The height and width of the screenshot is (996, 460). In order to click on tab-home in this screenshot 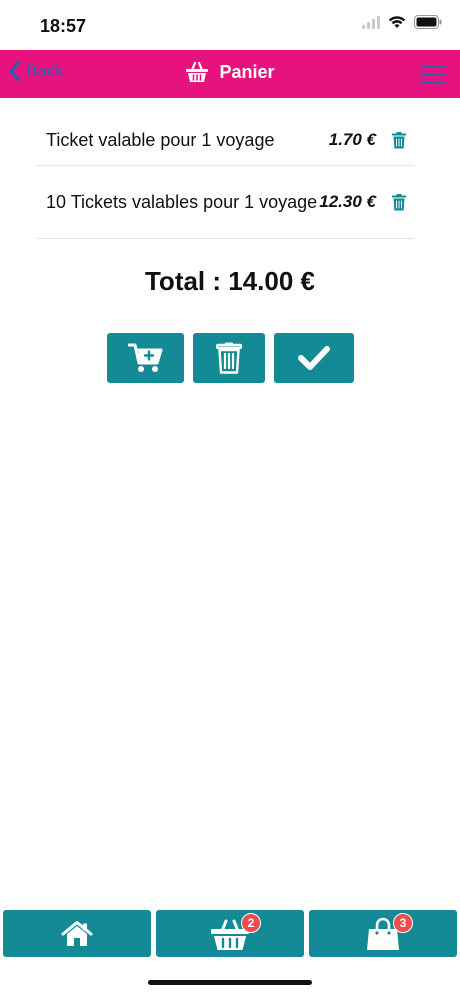, I will do `click(77, 933)`.